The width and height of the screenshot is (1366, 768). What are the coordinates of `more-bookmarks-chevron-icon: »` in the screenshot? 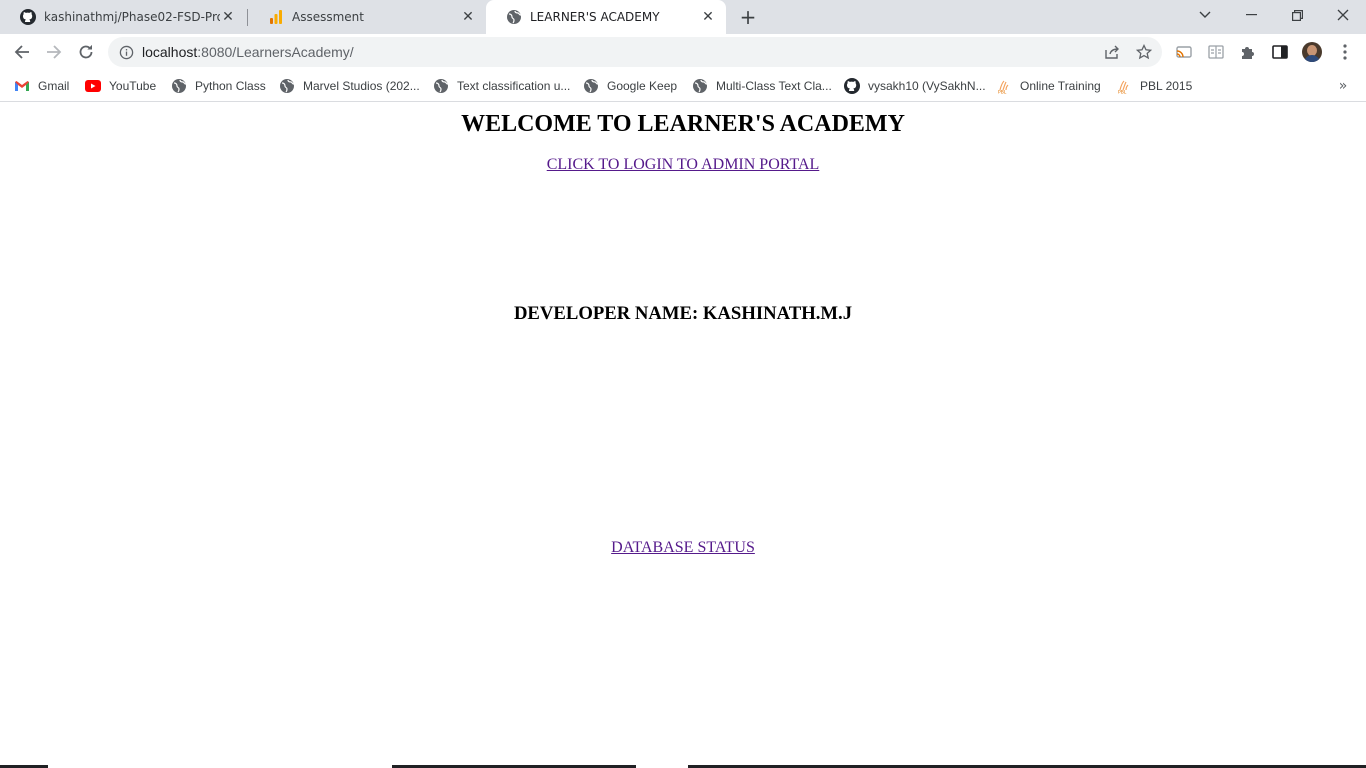 It's located at (1343, 86).